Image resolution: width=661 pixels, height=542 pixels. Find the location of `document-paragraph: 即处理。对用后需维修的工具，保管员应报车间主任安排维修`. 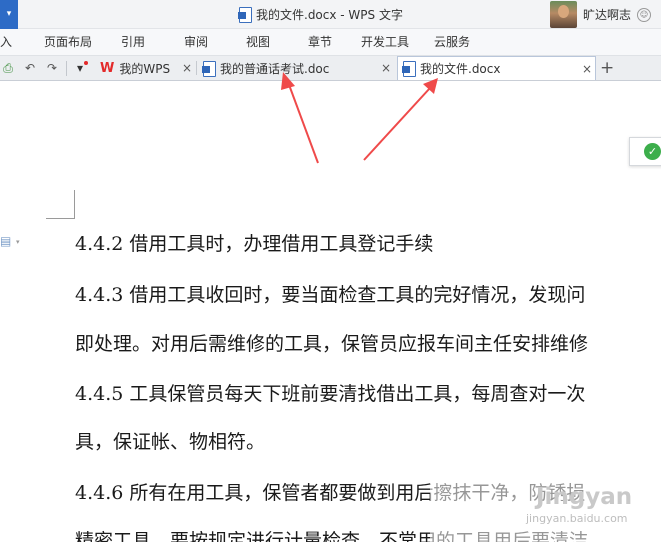

document-paragraph: 即处理。对用后需维修的工具，保管员应报车间主任安排维修 is located at coordinates (331, 344).